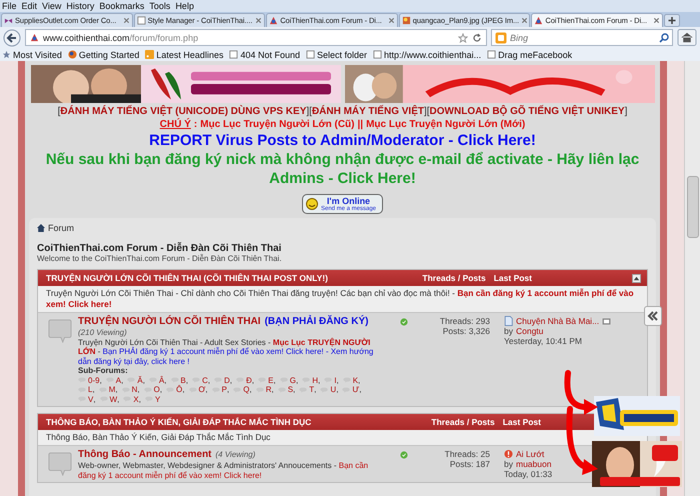  I want to click on header-link: DOWNLOAD BỘ GÕ TIẾNG VIỆT UNIKEY, so click(527, 111).